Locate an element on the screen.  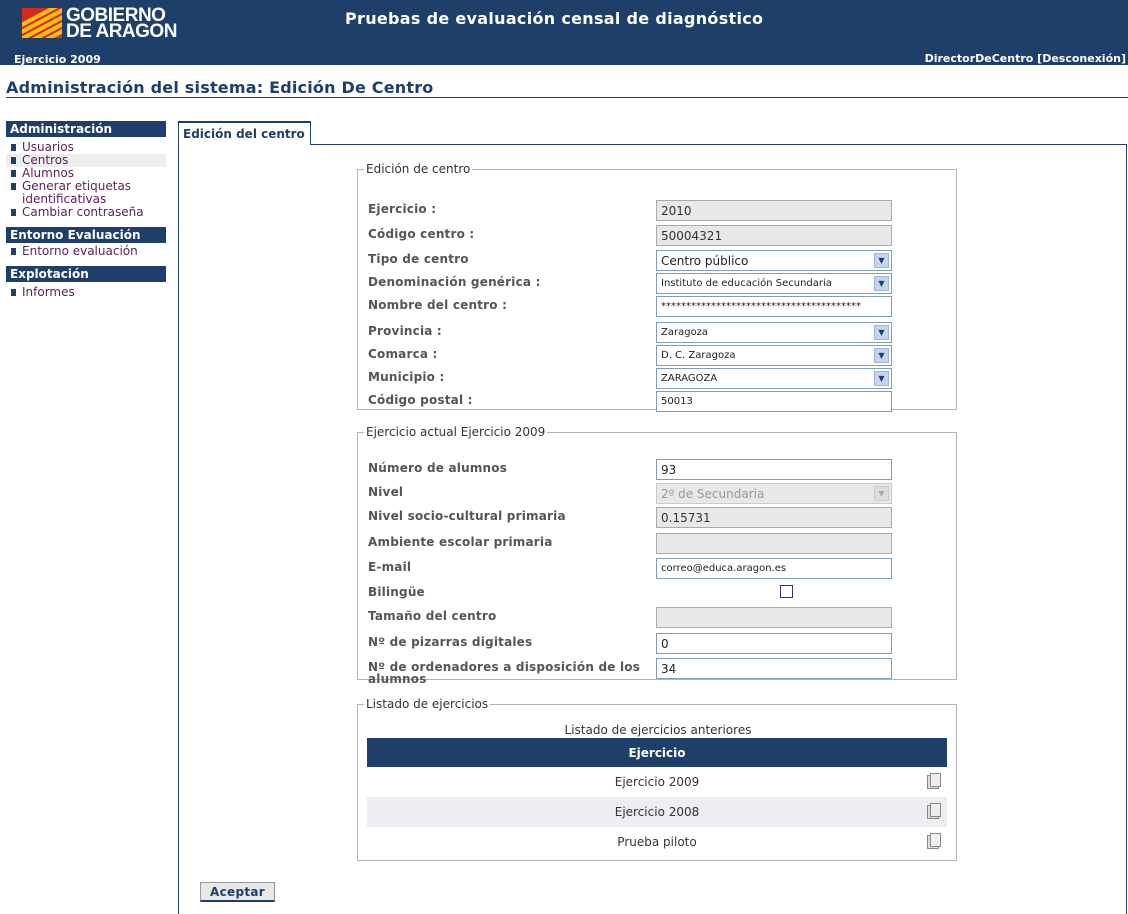
municipio-select: ZARAGOZA ▼ is located at coordinates (774, 378).